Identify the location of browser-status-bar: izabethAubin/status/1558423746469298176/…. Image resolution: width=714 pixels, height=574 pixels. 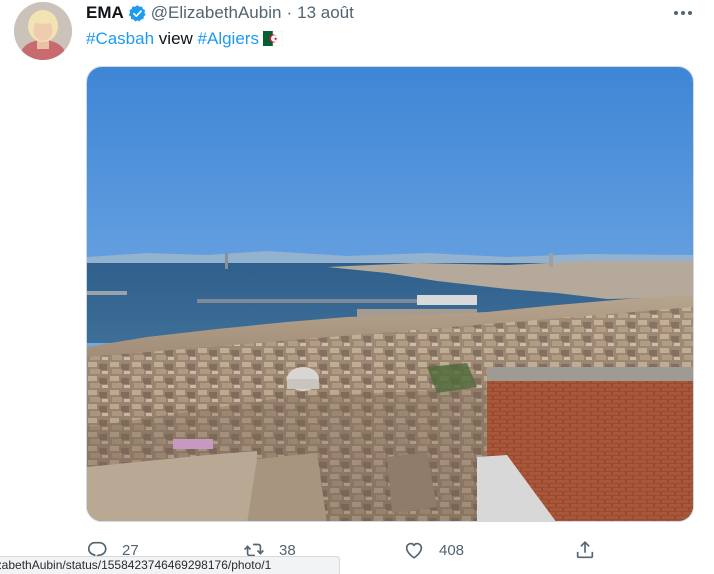
(170, 565).